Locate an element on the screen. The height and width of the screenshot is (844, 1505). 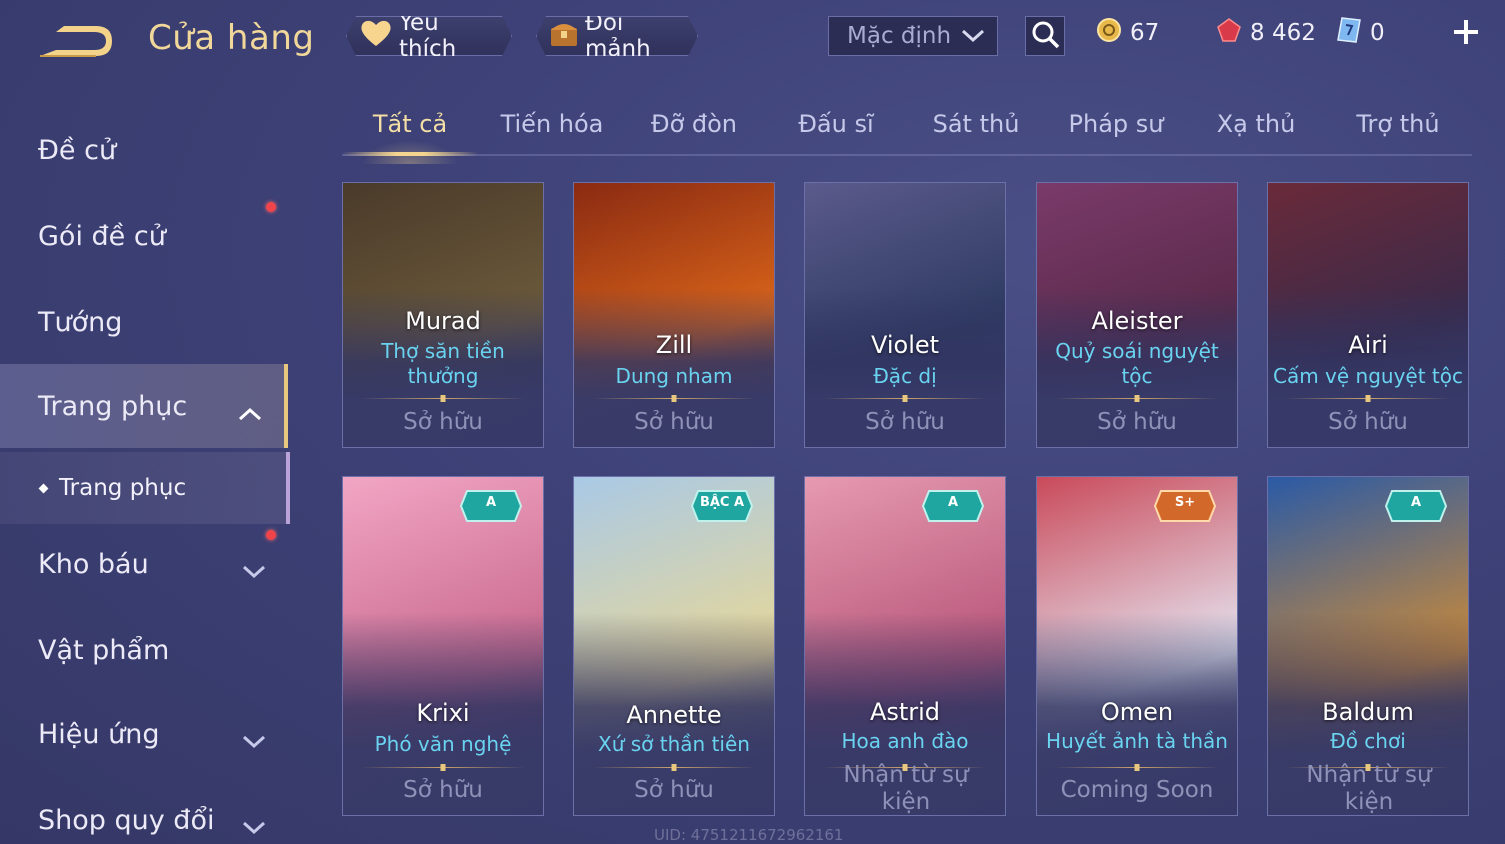
skin-name: Đồ chơi is located at coordinates (1368, 741).